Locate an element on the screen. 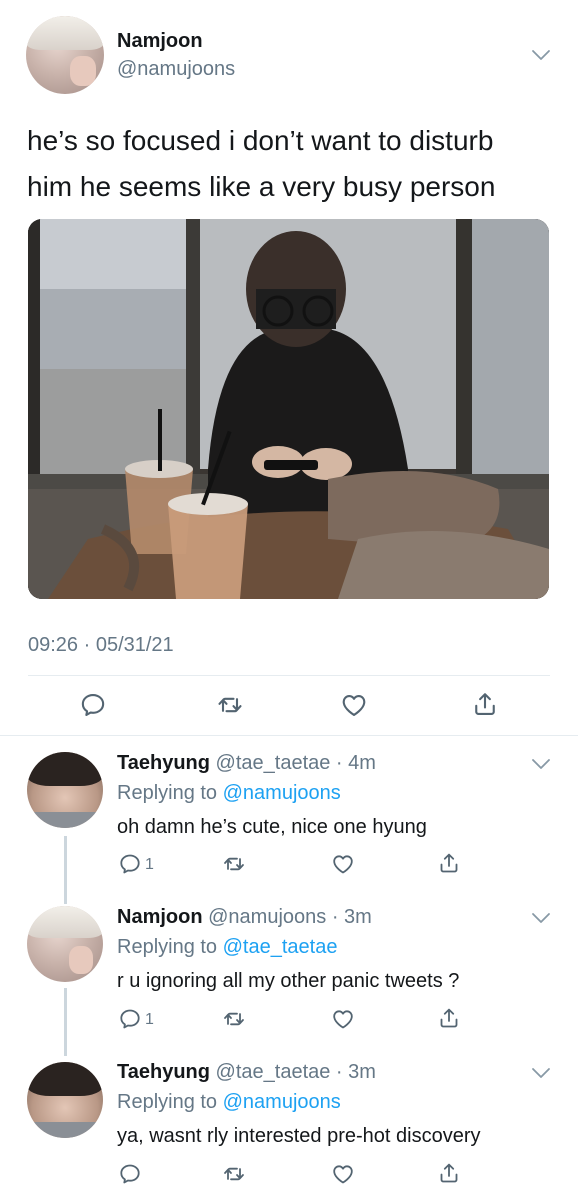 This screenshot has height=1200, width=578. tweet-text-line: him he seems like a very busy person is located at coordinates (261, 186).